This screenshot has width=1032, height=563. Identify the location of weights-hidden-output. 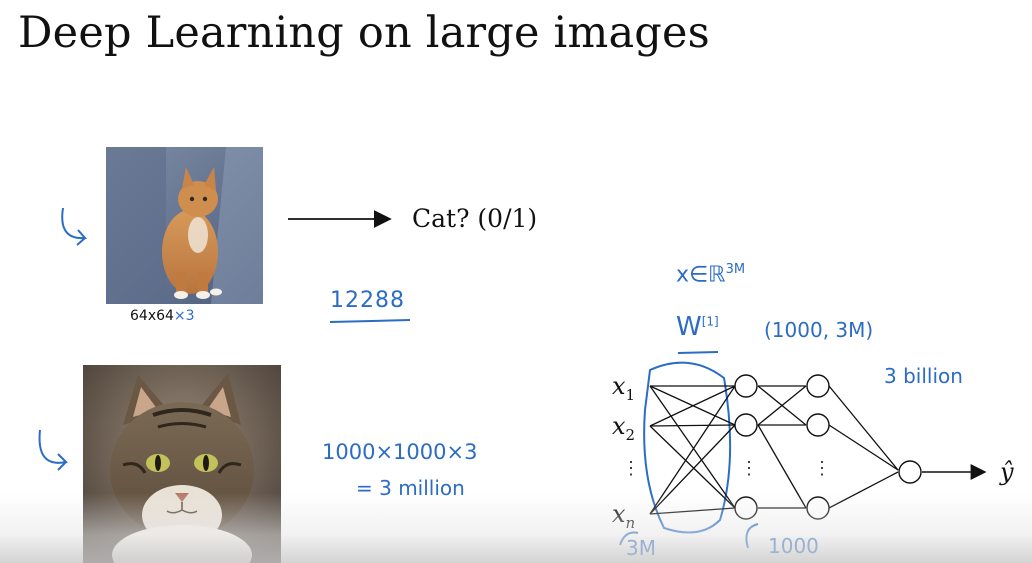
(863, 447).